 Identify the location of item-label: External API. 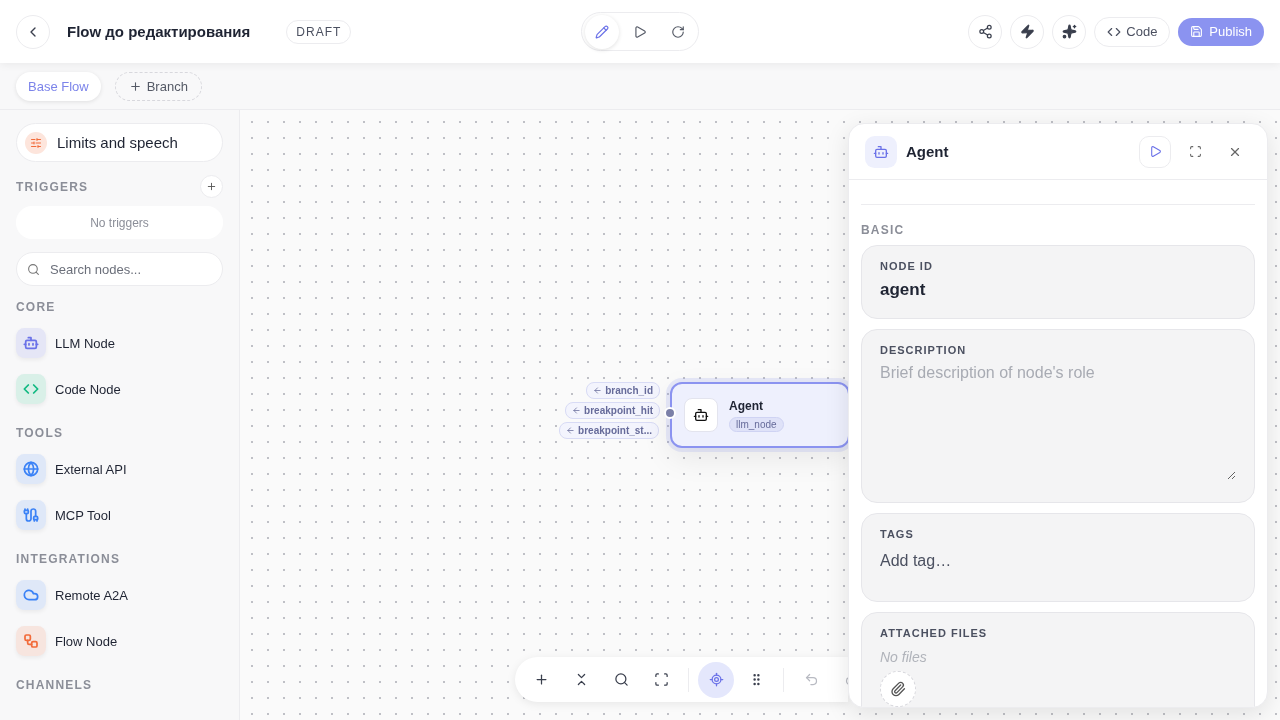
(91, 469).